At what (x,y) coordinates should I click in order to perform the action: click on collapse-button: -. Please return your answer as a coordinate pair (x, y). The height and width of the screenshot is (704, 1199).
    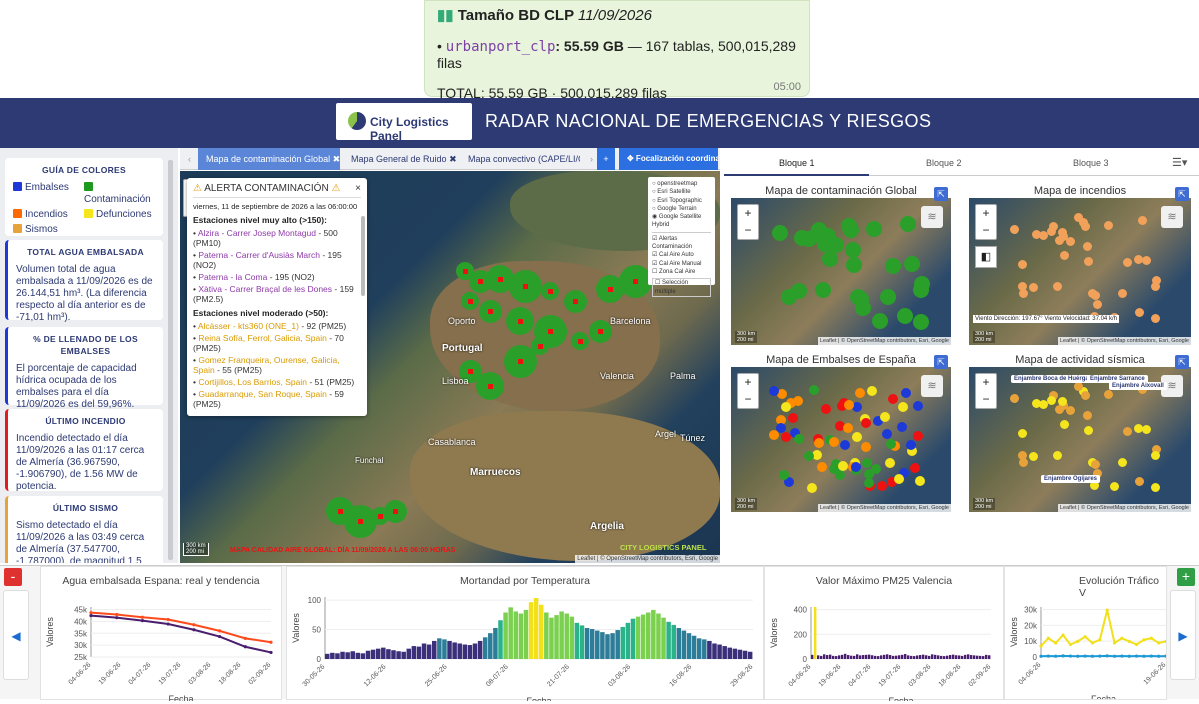
    Looking at the image, I should click on (13, 577).